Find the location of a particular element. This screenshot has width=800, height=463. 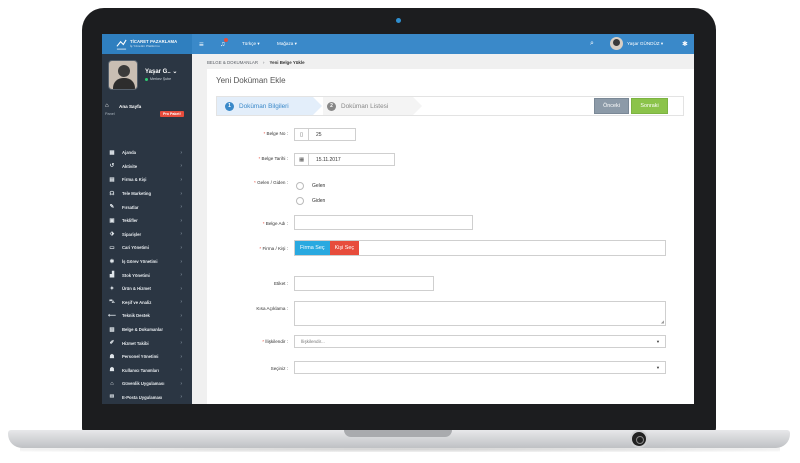

doc-name-label: * Belge Adı : is located at coordinates (275, 223).